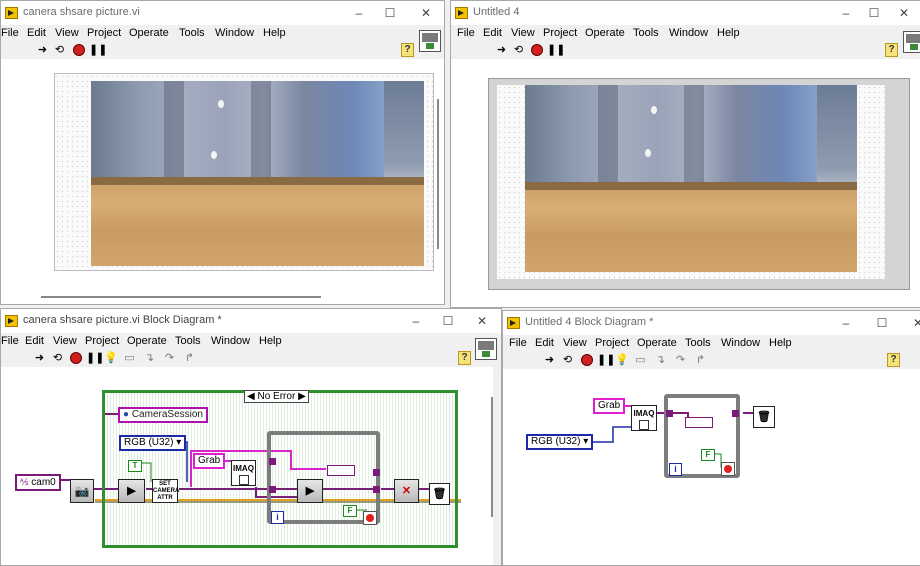  I want to click on case-prev-icon: ◀, so click(251, 396).